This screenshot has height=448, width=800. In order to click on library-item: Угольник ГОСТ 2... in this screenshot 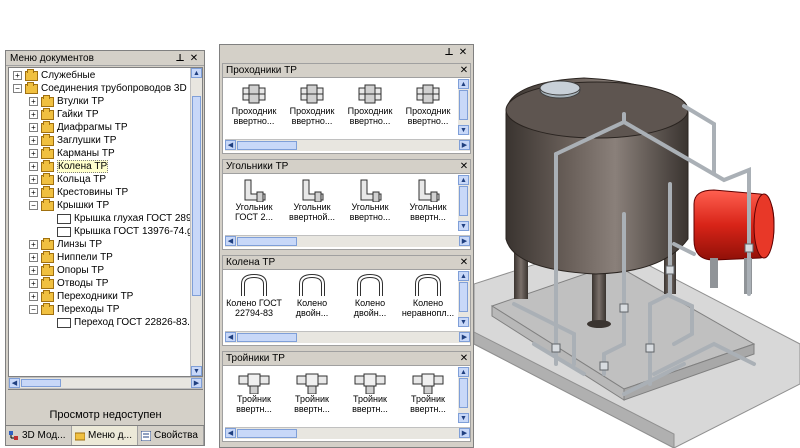, I will do `click(254, 204)`.